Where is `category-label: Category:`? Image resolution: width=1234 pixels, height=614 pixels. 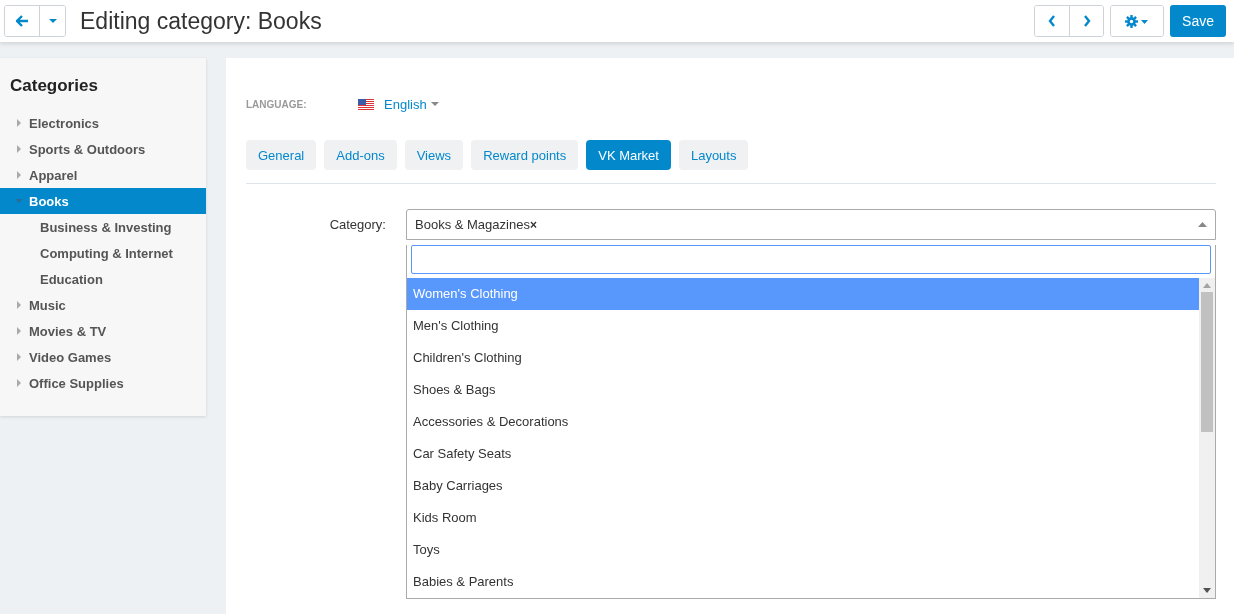
category-label: Category: is located at coordinates (357, 225).